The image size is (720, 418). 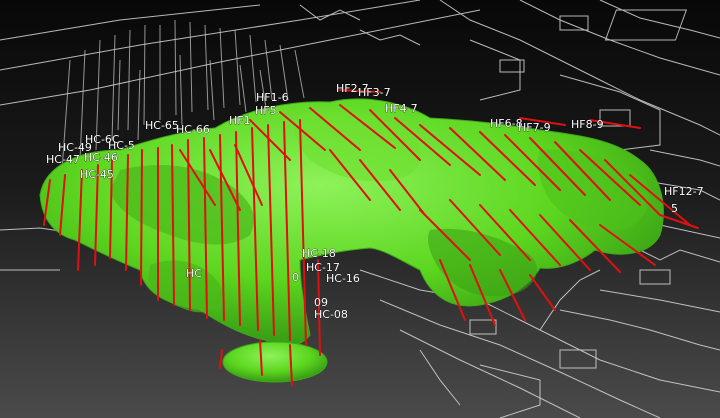 What do you see at coordinates (162, 125) in the screenshot?
I see `label-hc-65: HC-65` at bounding box center [162, 125].